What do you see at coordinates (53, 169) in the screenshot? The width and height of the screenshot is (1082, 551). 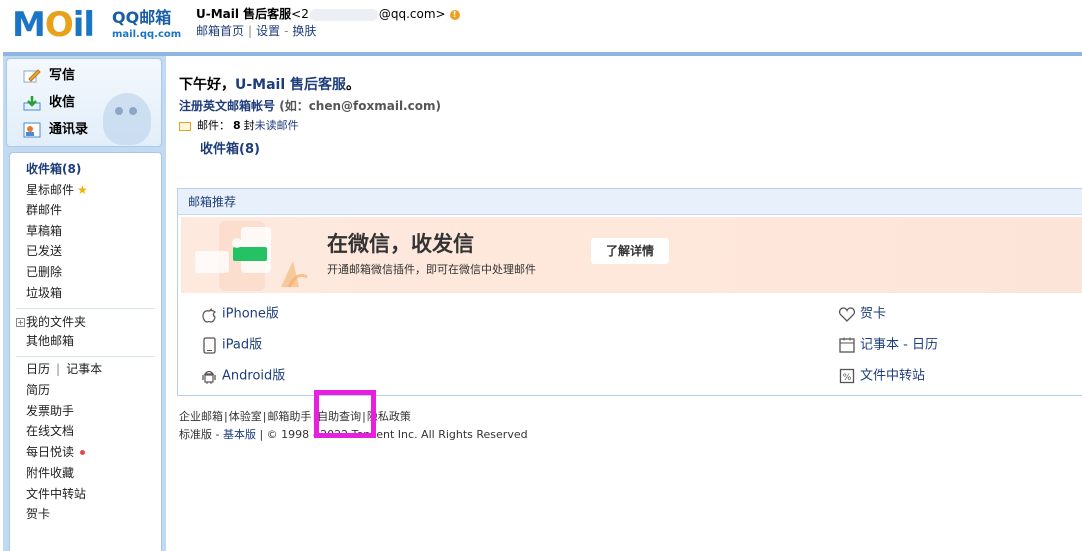 I see `sidebar-item-inbox: 收件箱(8)` at bounding box center [53, 169].